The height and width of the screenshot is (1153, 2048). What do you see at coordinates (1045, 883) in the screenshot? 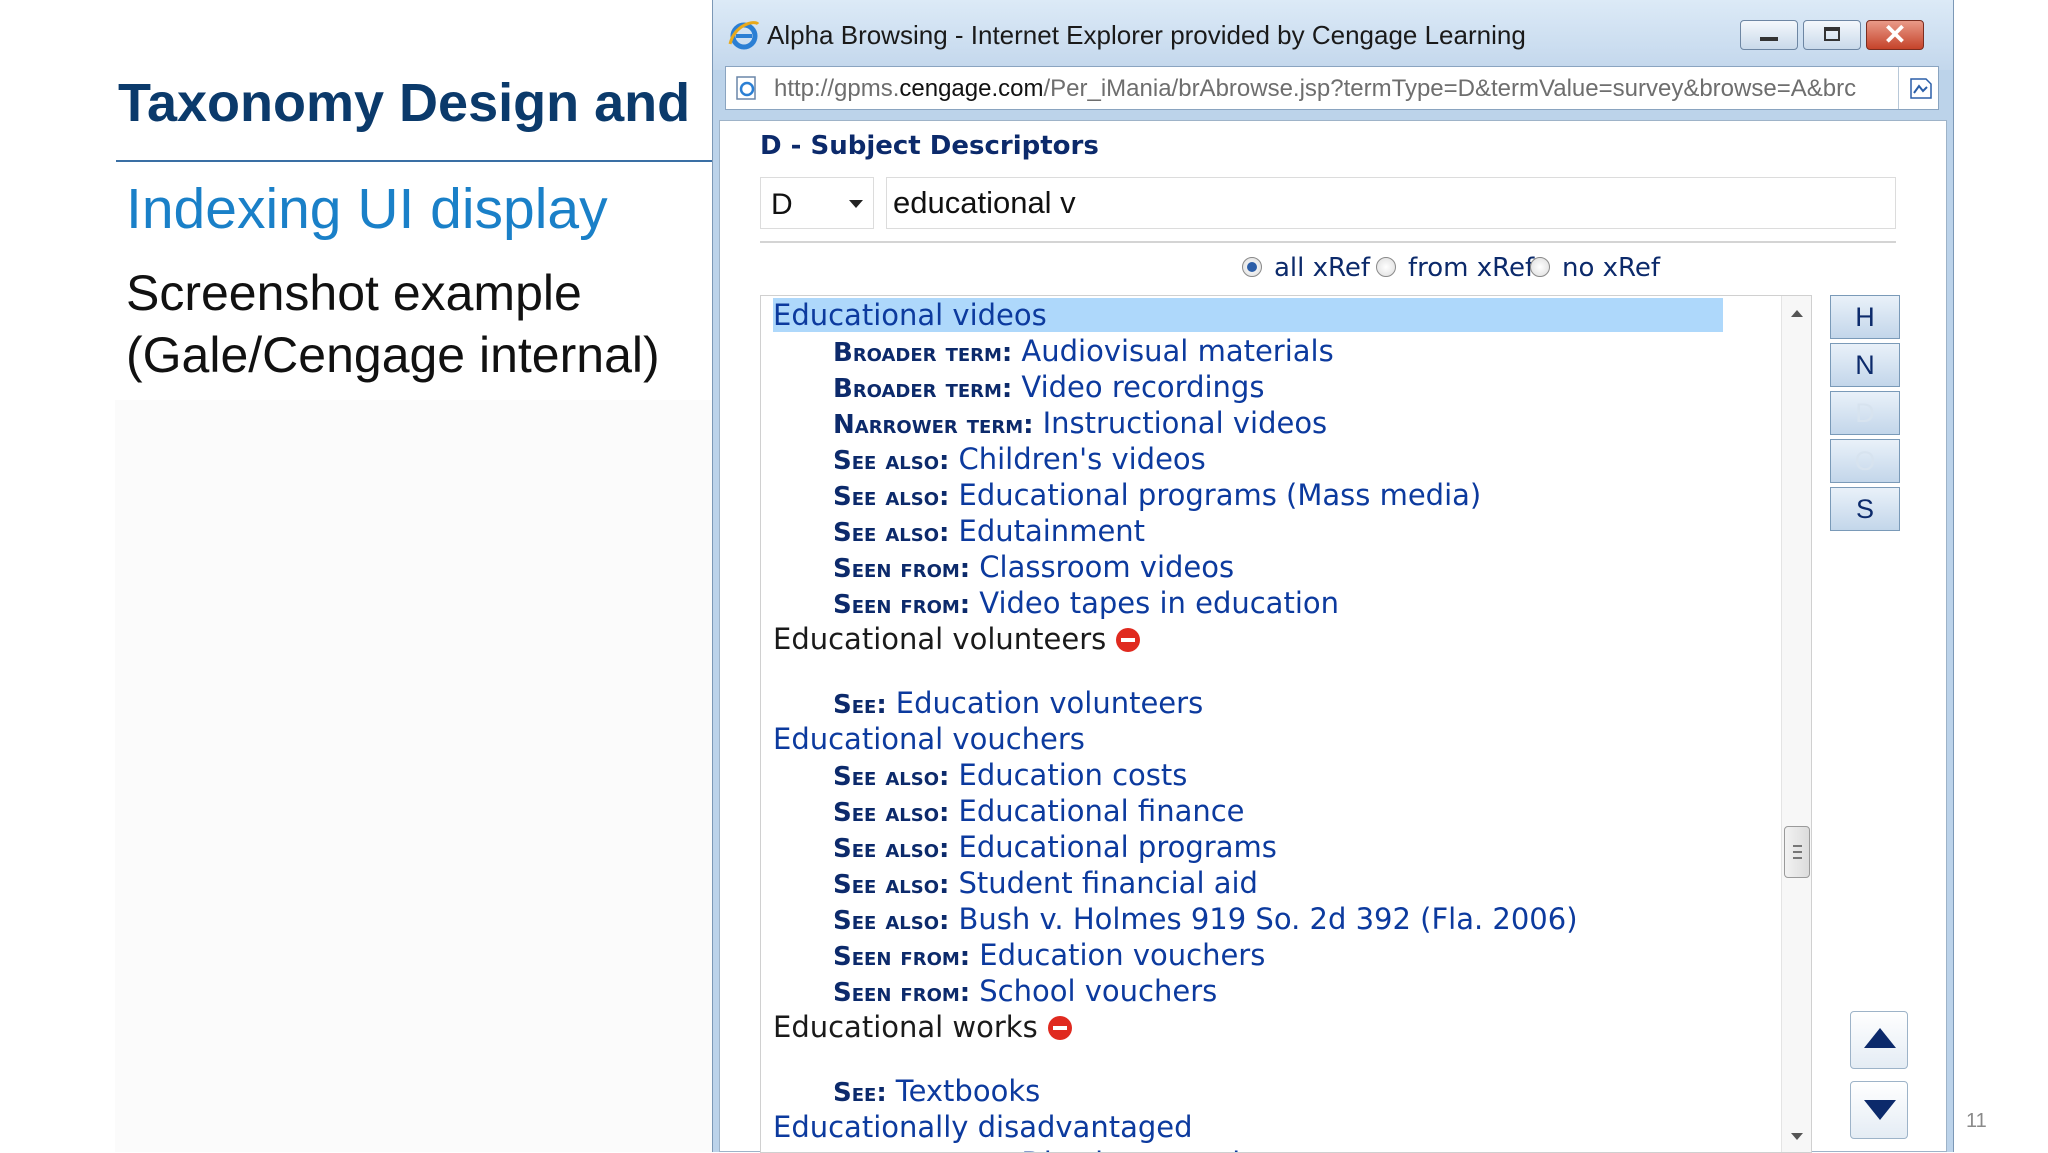
I see `relation-item: See also: Student financial aid` at bounding box center [1045, 883].